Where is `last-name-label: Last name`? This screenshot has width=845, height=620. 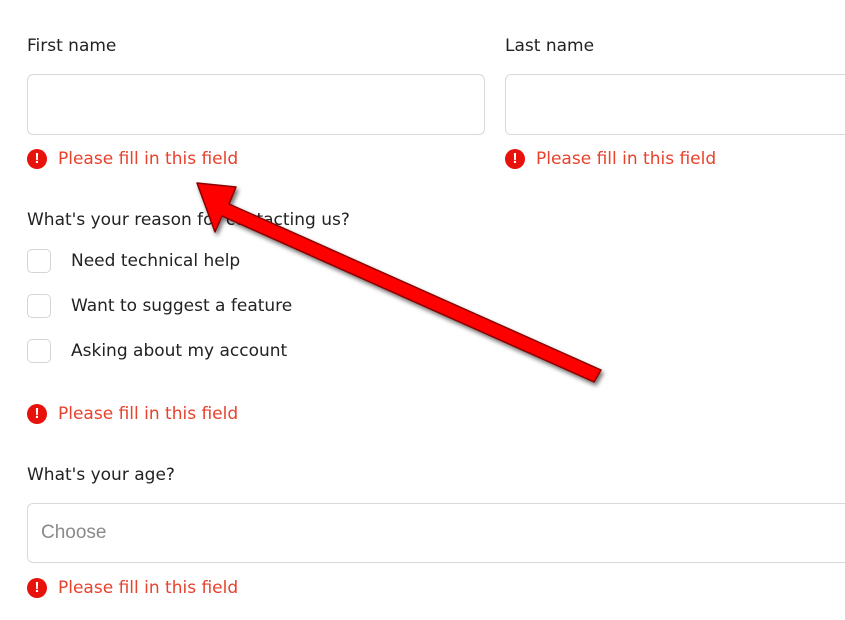 last-name-label: Last name is located at coordinates (550, 46).